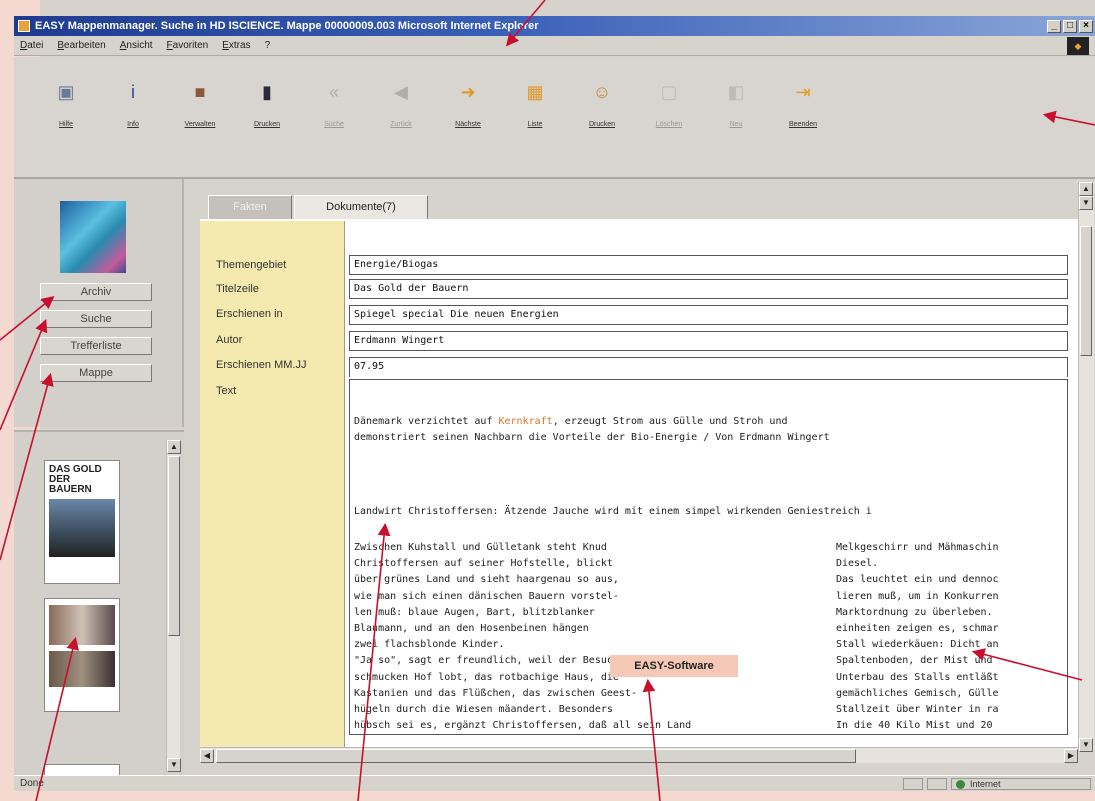 Image resolution: width=1095 pixels, height=801 pixels. Describe the element at coordinates (133, 124) in the screenshot. I see `toolbar-label: Info` at that location.